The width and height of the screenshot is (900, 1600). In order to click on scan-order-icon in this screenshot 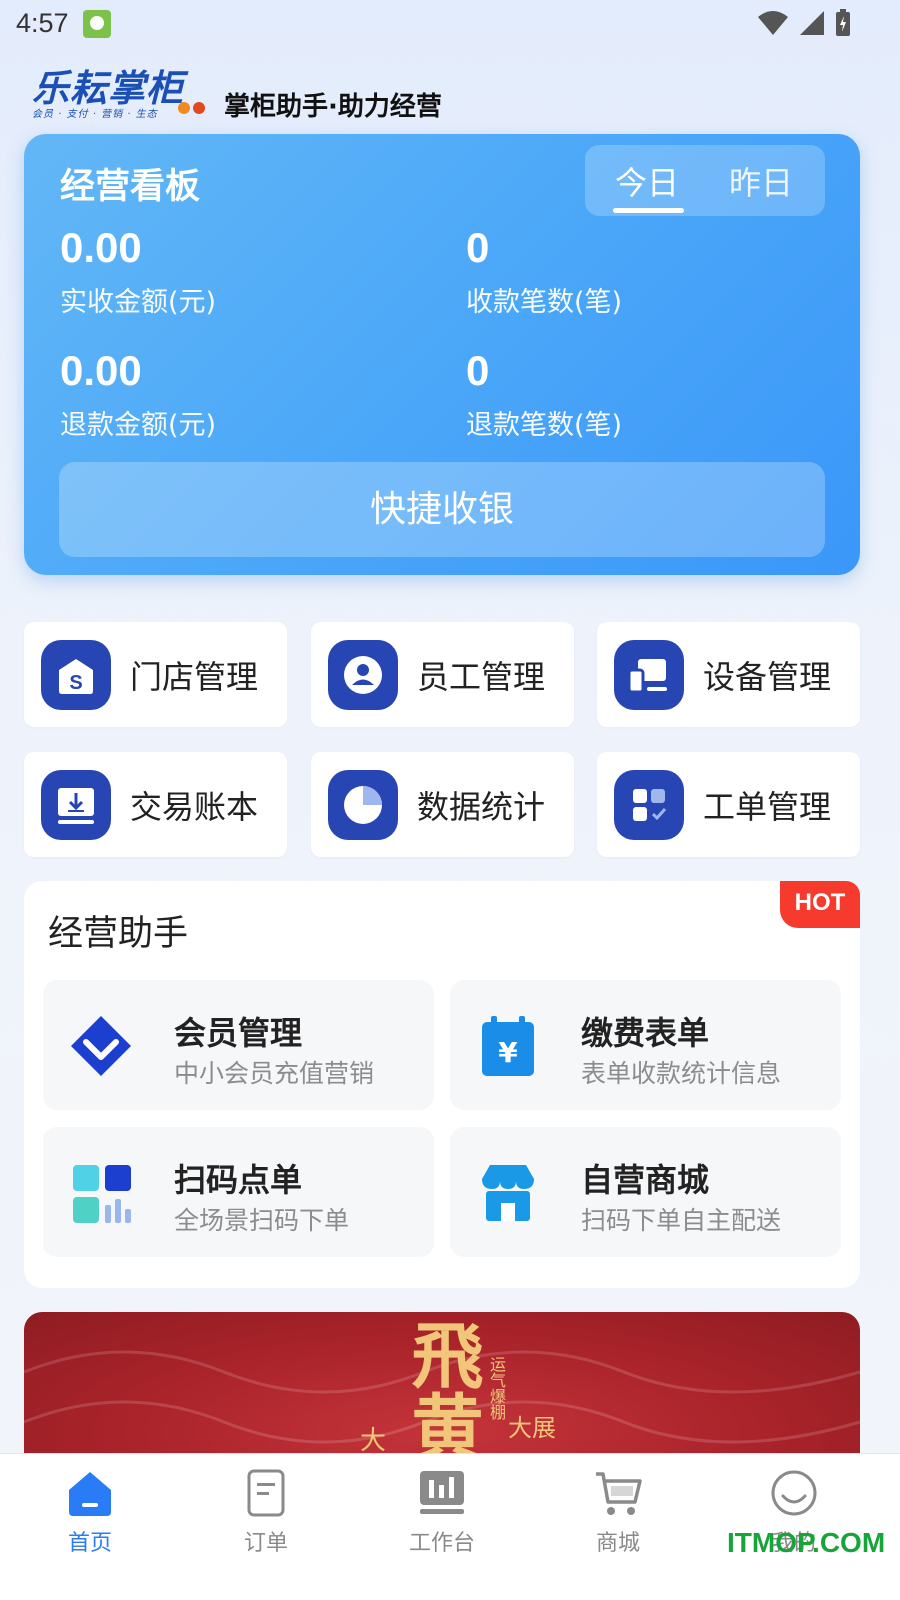, I will do `click(102, 1194)`.